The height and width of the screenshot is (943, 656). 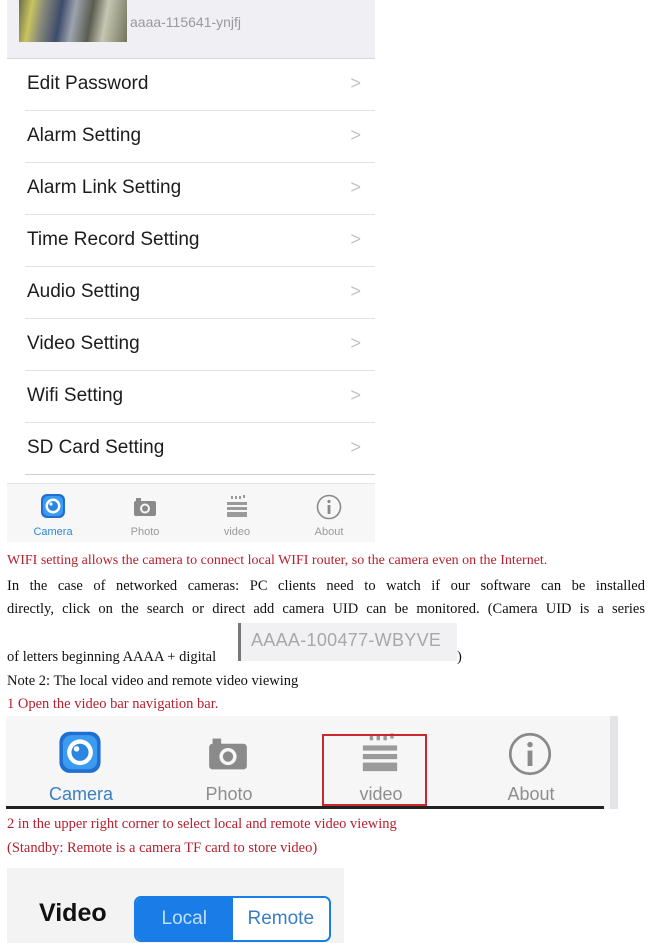 What do you see at coordinates (186, 22) in the screenshot?
I see `device-uid: aaaa-115641-ynjfj` at bounding box center [186, 22].